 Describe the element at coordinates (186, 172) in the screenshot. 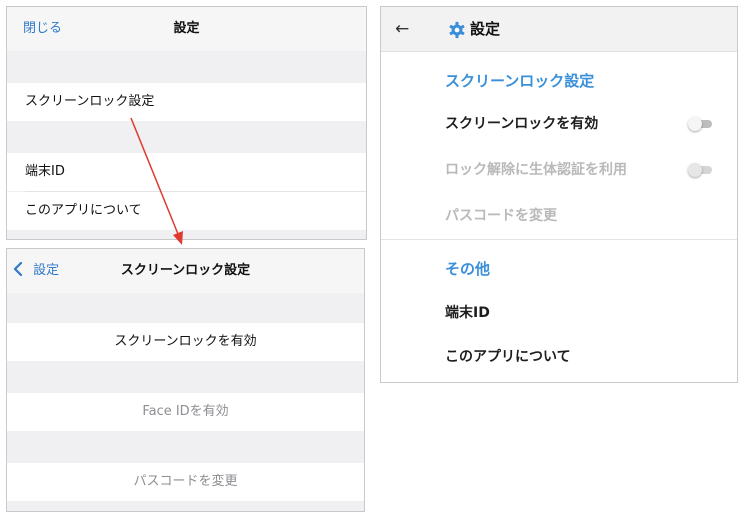

I see `row-device-id: 端末ID` at that location.